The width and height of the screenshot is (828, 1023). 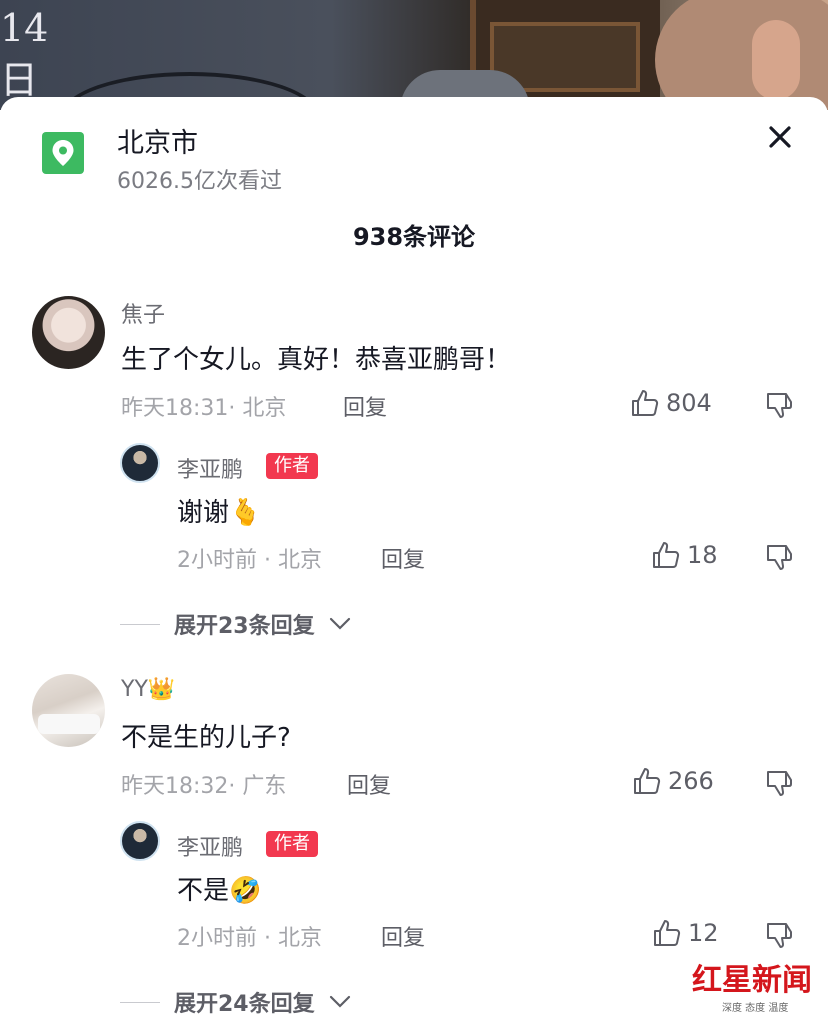 What do you see at coordinates (204, 408) in the screenshot?
I see `comment-meta: 昨天18:31· 北京` at bounding box center [204, 408].